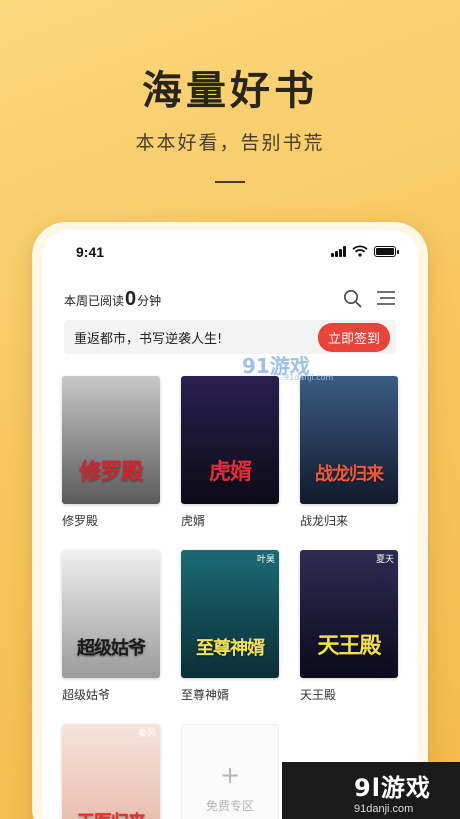  I want to click on book-card: 战龙归来 战龙归来, so click(349, 452).